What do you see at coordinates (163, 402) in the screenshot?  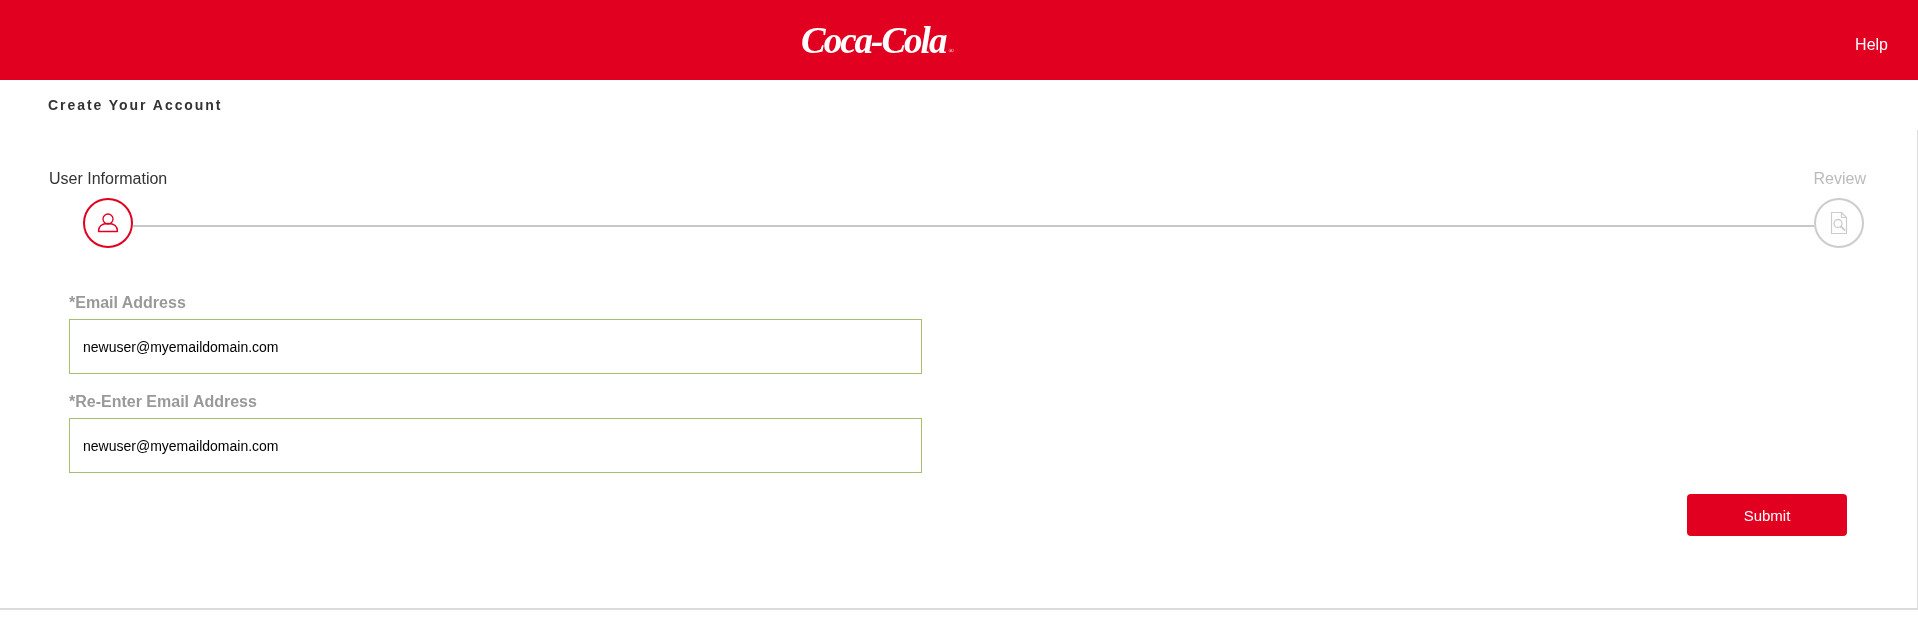 I see `field-label: *Re-Enter Email Address` at bounding box center [163, 402].